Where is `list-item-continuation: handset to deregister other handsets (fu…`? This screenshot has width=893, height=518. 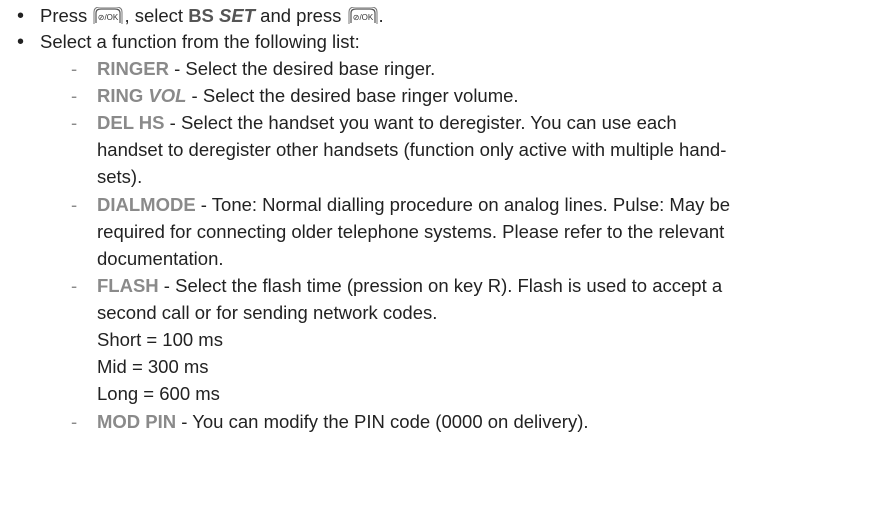 list-item-continuation: handset to deregister other handsets (fu… is located at coordinates (412, 149).